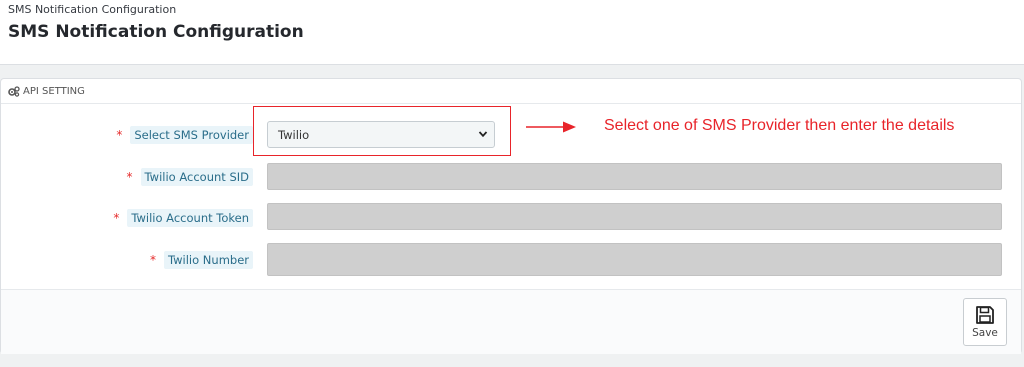 This screenshot has width=1024, height=367. What do you see at coordinates (634, 259) in the screenshot?
I see `twilio-number-input` at bounding box center [634, 259].